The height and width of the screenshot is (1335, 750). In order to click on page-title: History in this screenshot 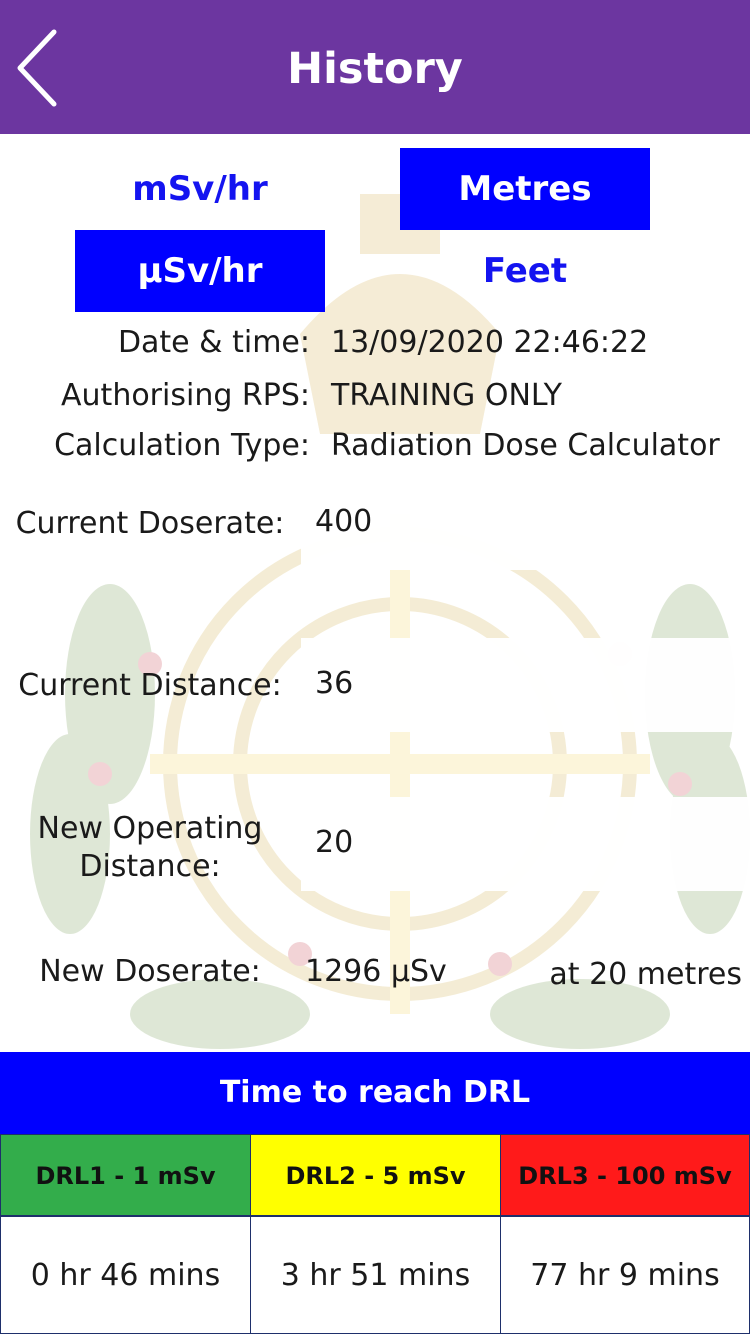, I will do `click(375, 69)`.